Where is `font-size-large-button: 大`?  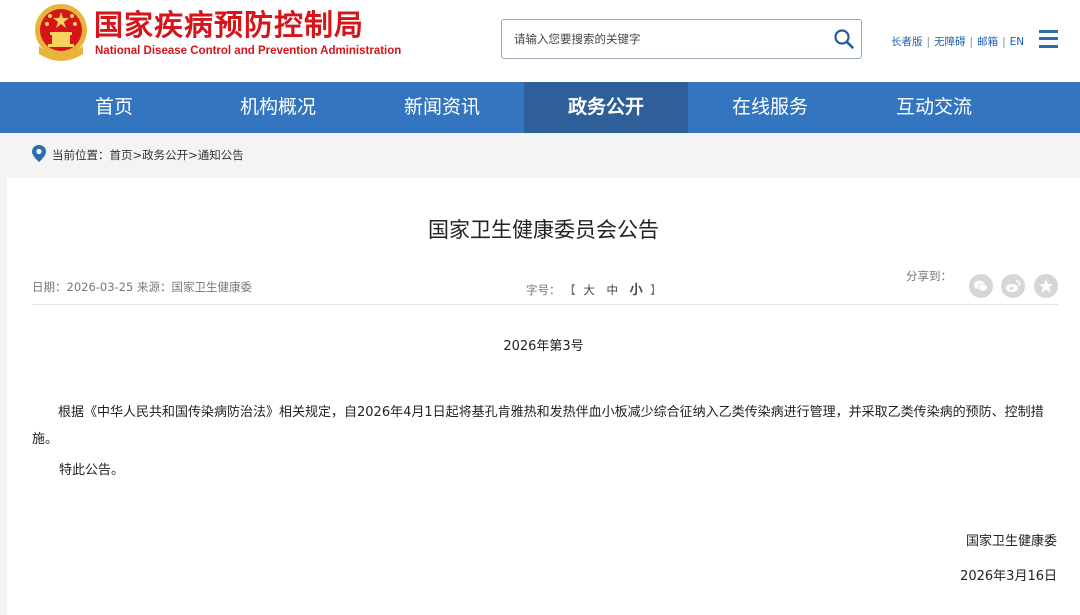
font-size-large-button: 大 is located at coordinates (589, 290).